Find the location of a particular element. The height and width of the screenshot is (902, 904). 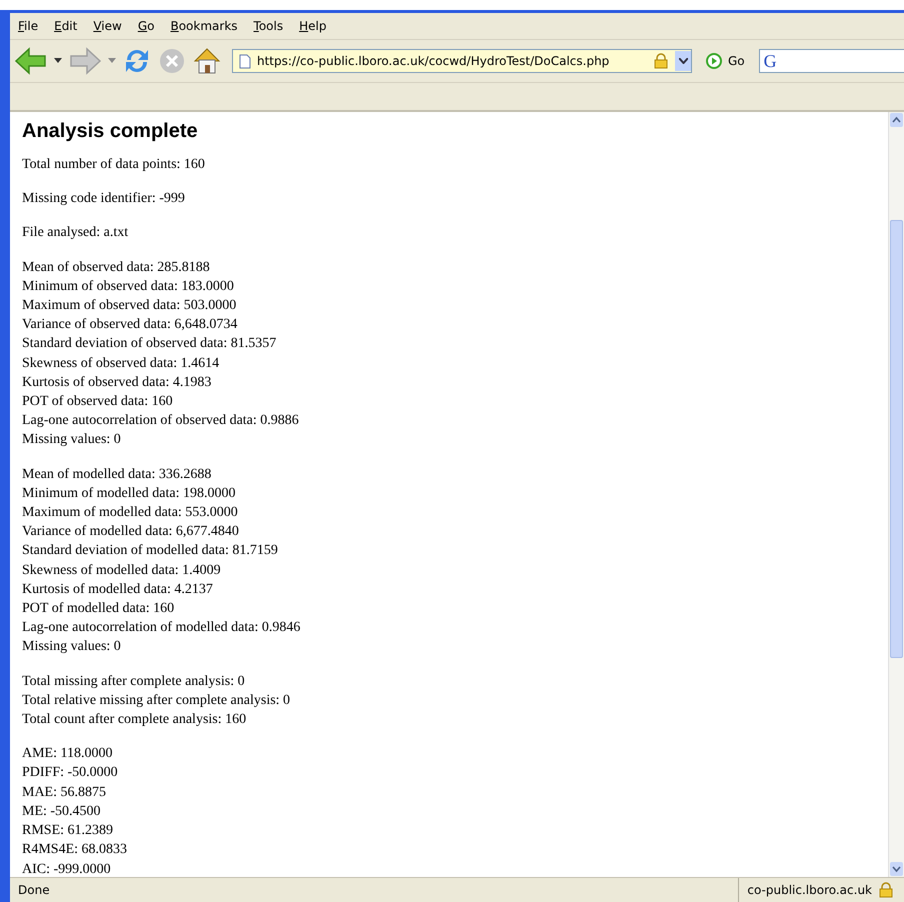

result-line: Standard deviation of modelled data: 81.7159 is located at coordinates (150, 551).